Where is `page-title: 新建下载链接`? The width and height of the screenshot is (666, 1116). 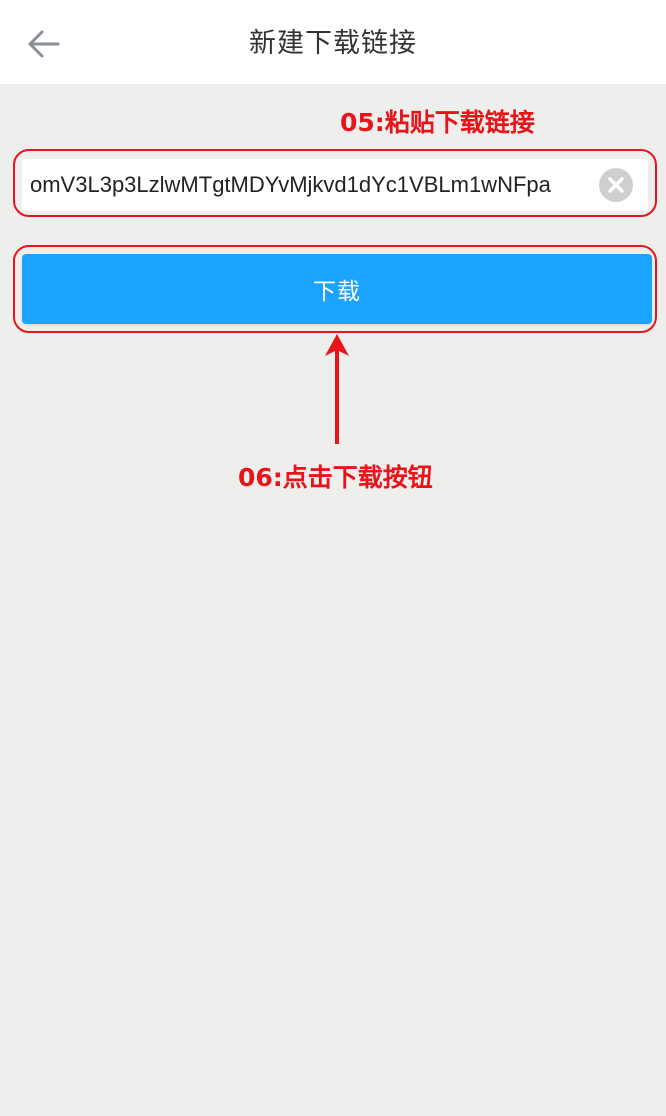
page-title: 新建下载链接 is located at coordinates (333, 43).